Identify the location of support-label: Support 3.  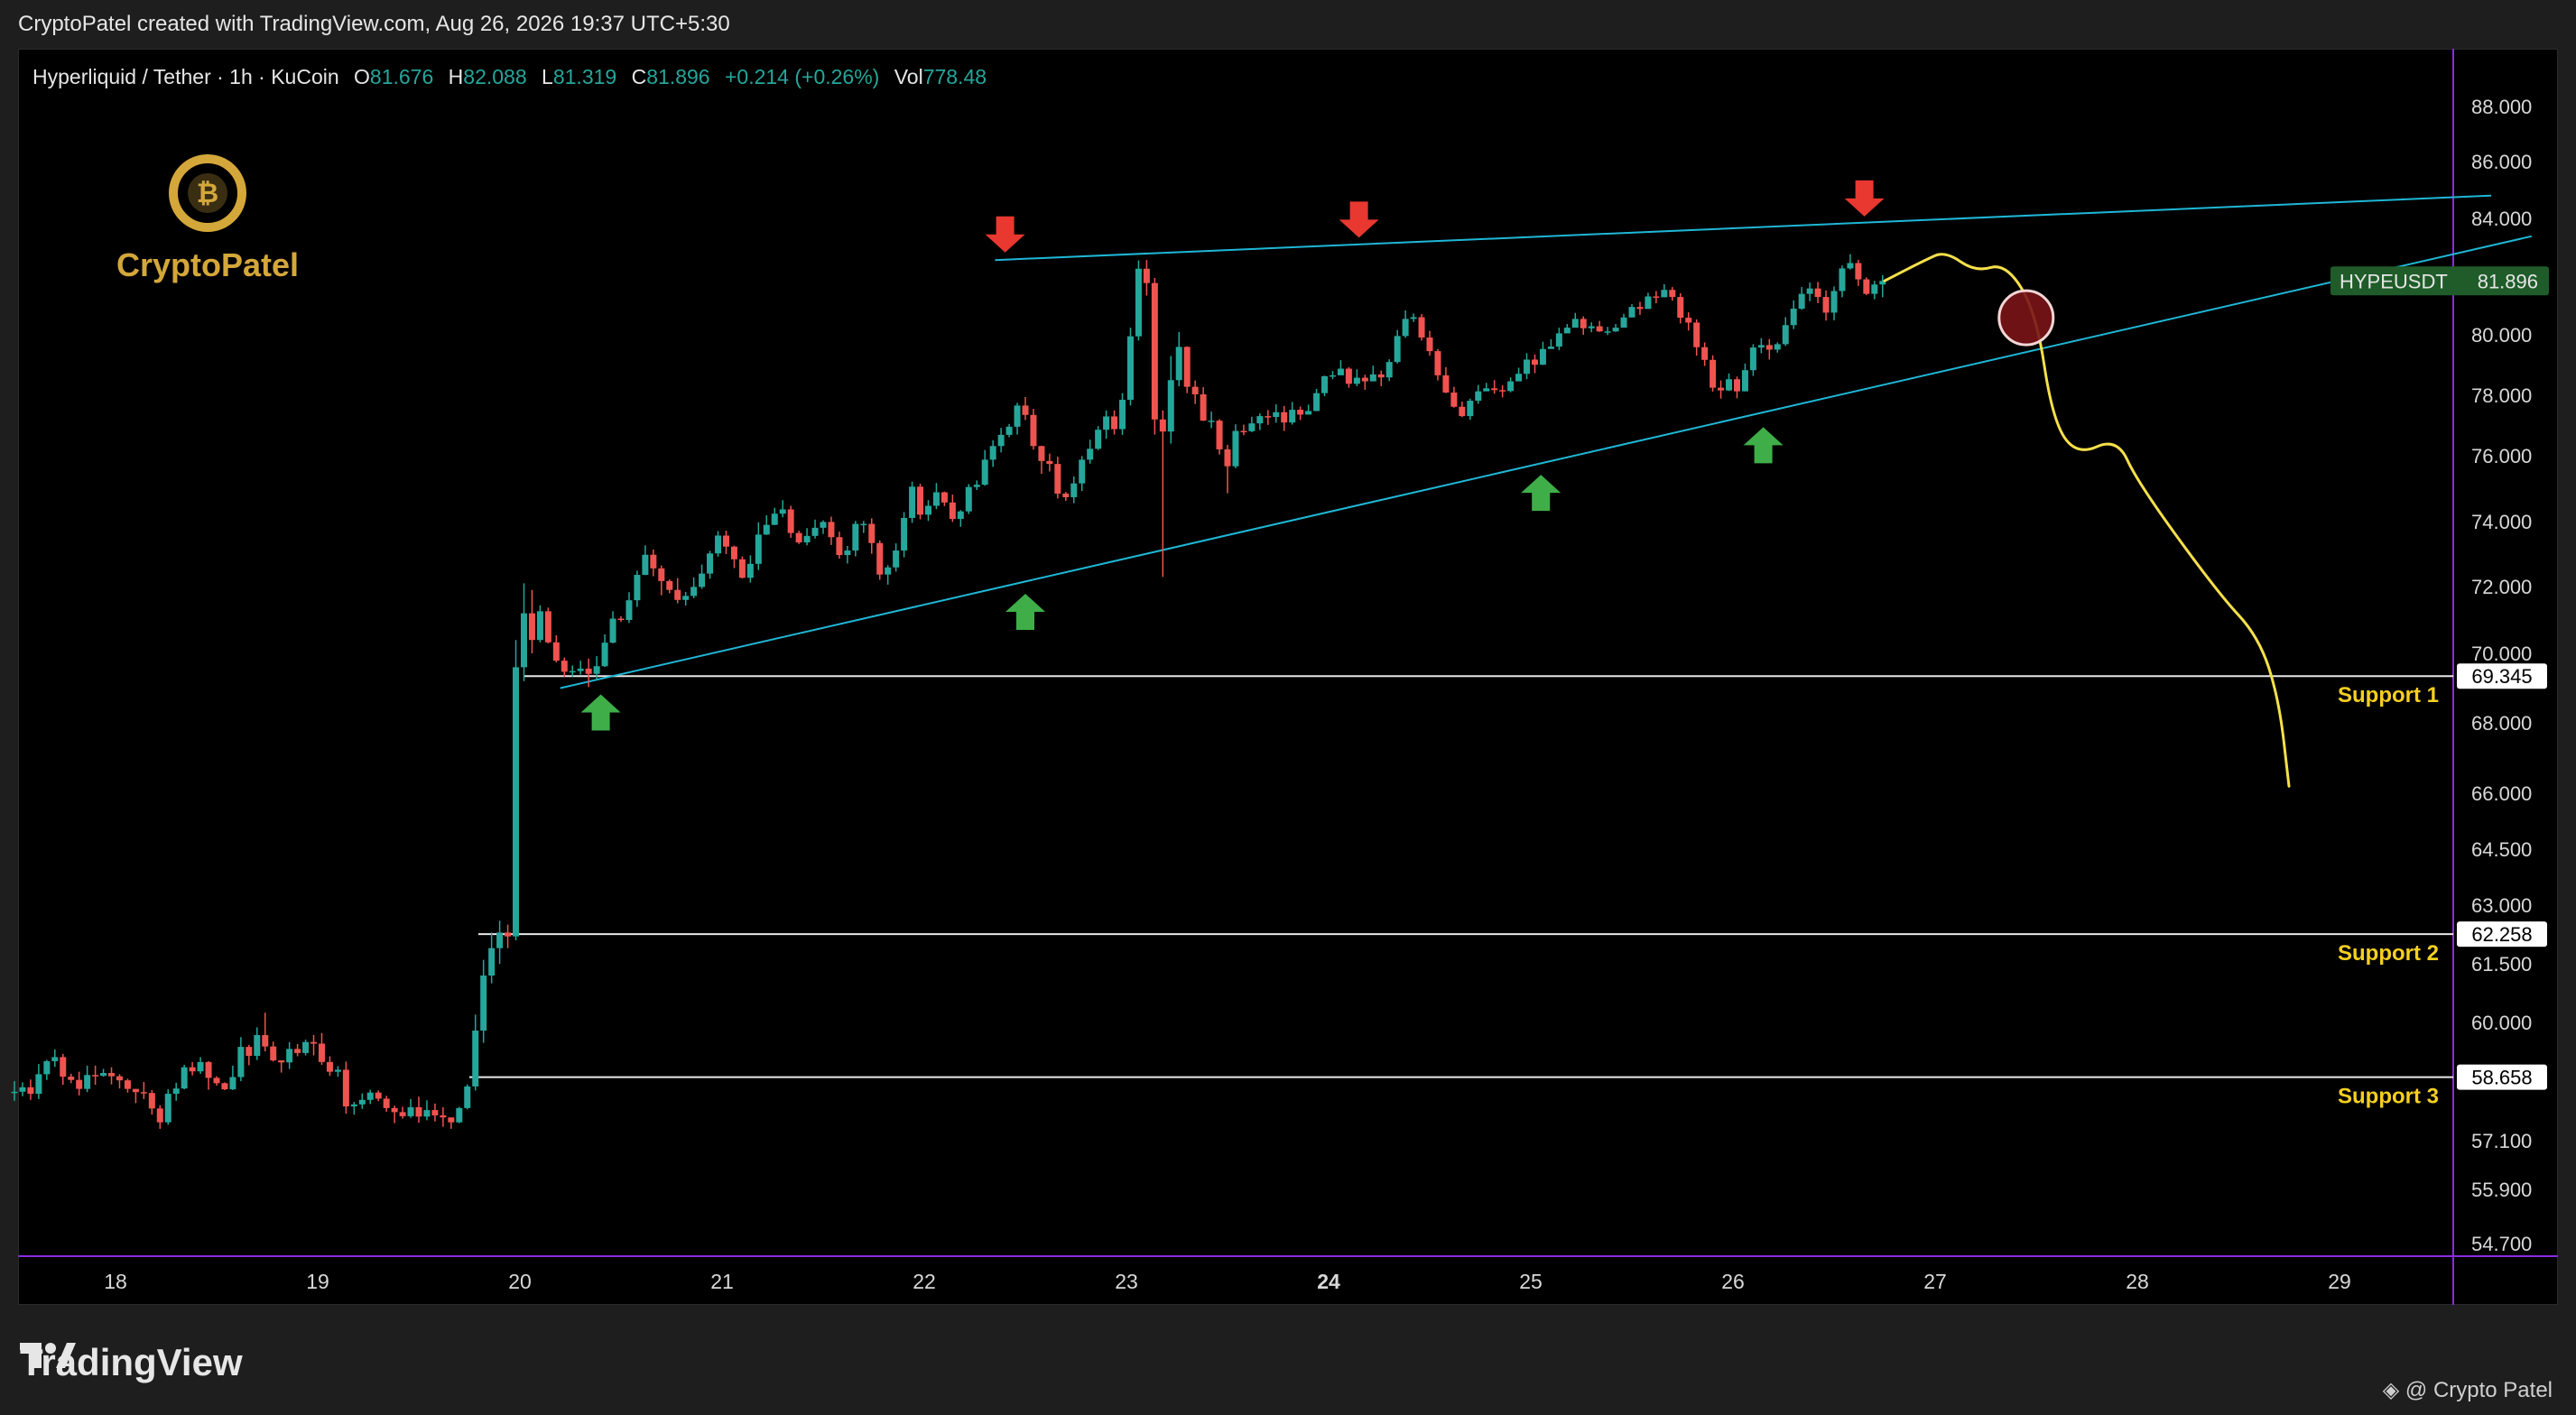
(2388, 1097).